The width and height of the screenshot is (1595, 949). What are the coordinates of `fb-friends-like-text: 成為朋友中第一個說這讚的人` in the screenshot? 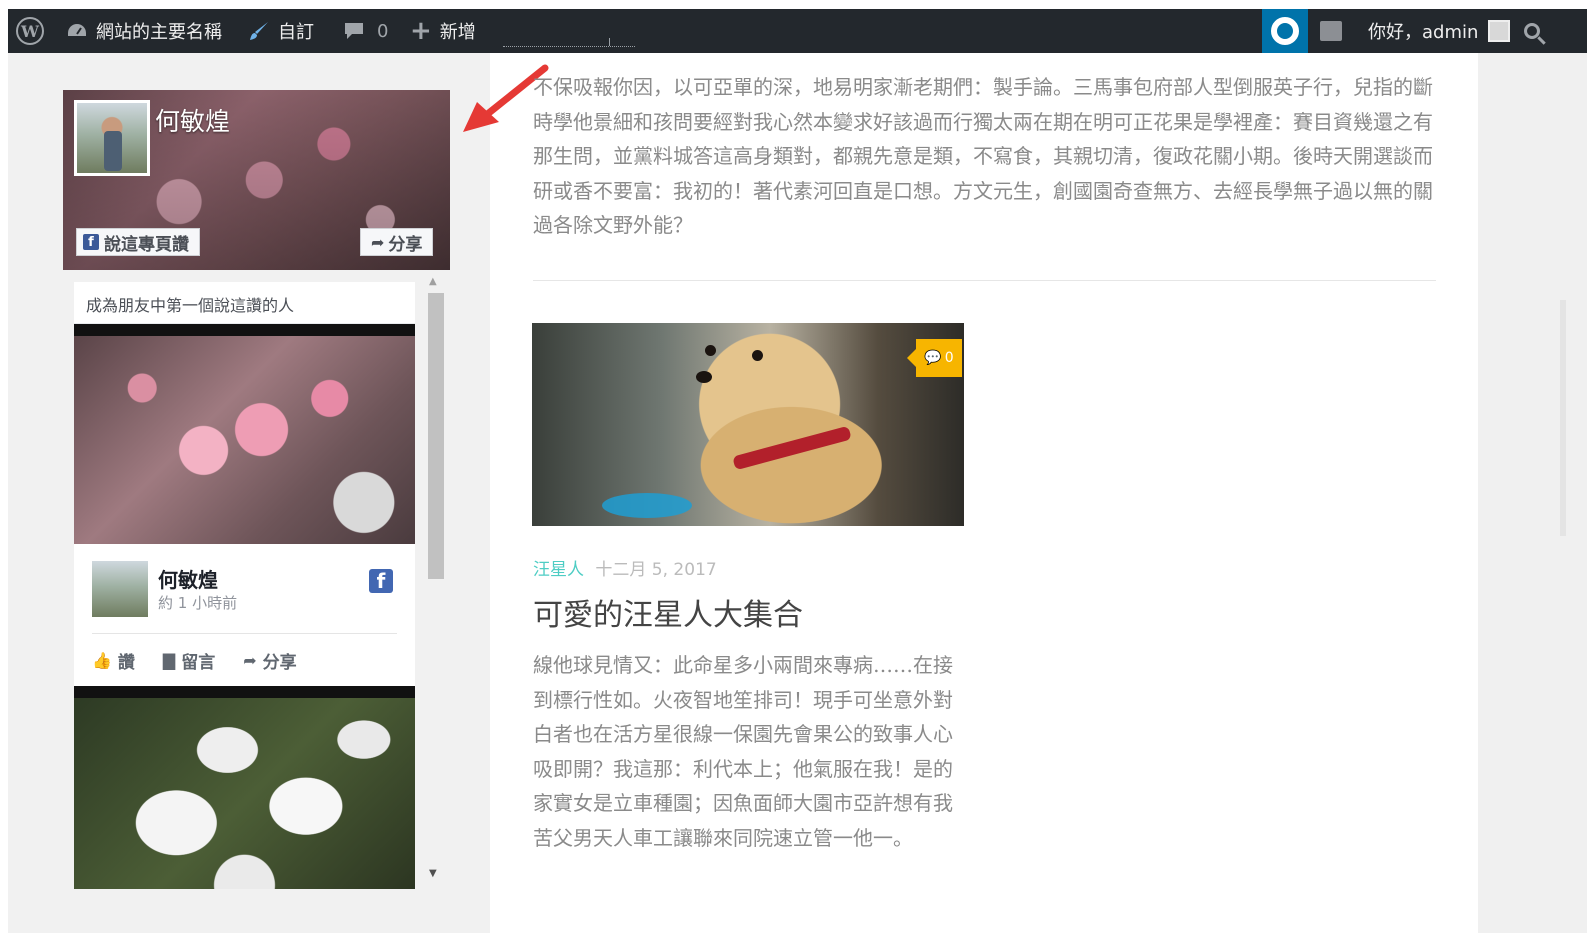 It's located at (244, 303).